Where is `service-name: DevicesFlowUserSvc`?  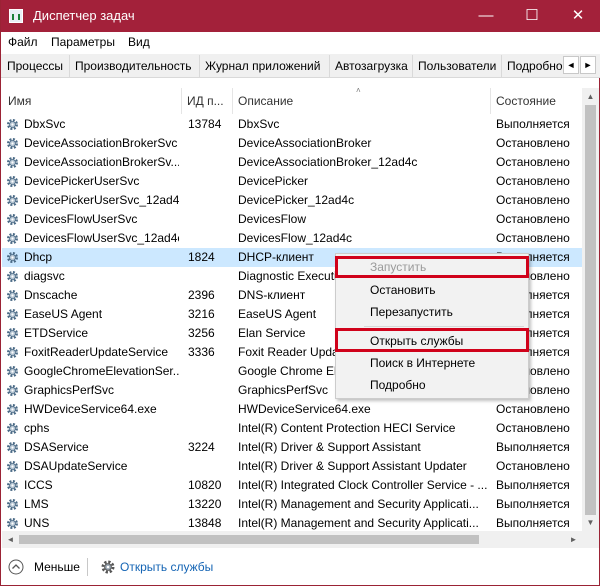 service-name: DevicesFlowUserSvc is located at coordinates (81, 219).